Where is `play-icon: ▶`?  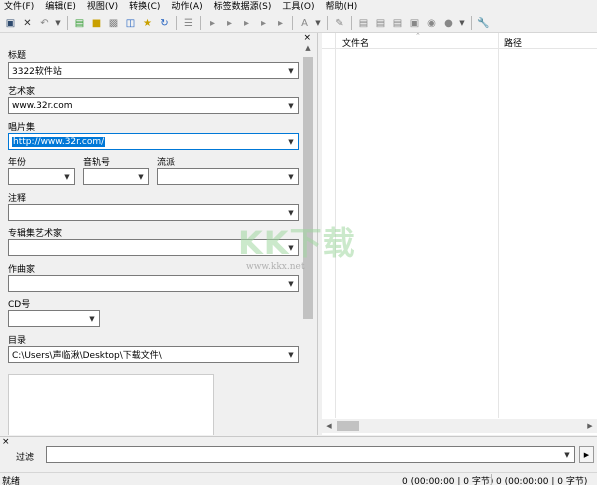 play-icon: ▶ is located at coordinates (586, 454).